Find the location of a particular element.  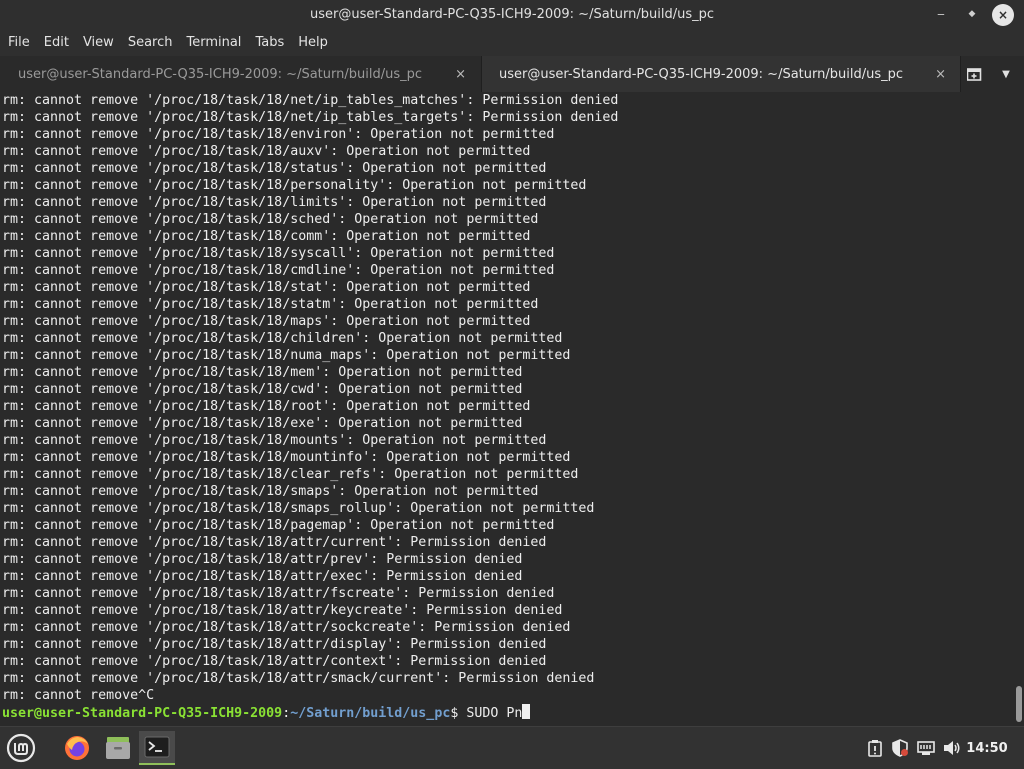

terminal-launcher is located at coordinates (157, 748).